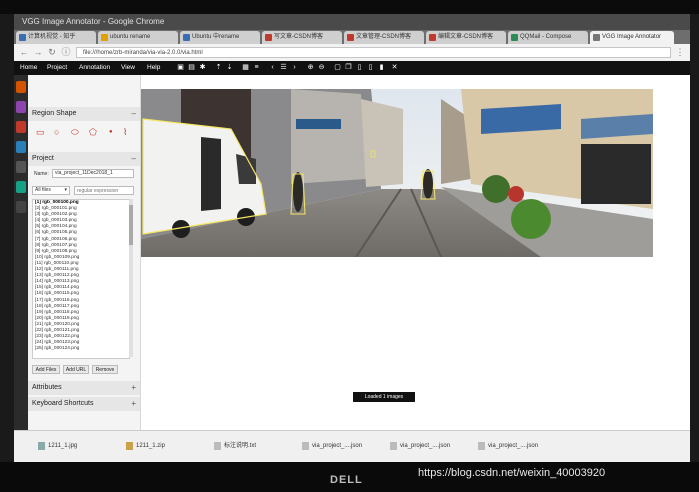  Describe the element at coordinates (217, 446) in the screenshot. I see `text-file-icon` at that location.